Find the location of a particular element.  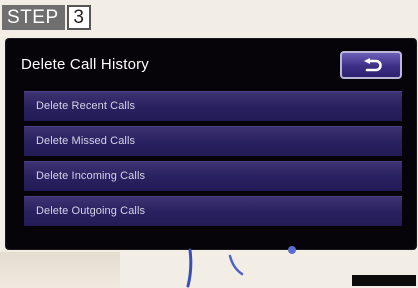

page-background-shade is located at coordinates (60, 270).